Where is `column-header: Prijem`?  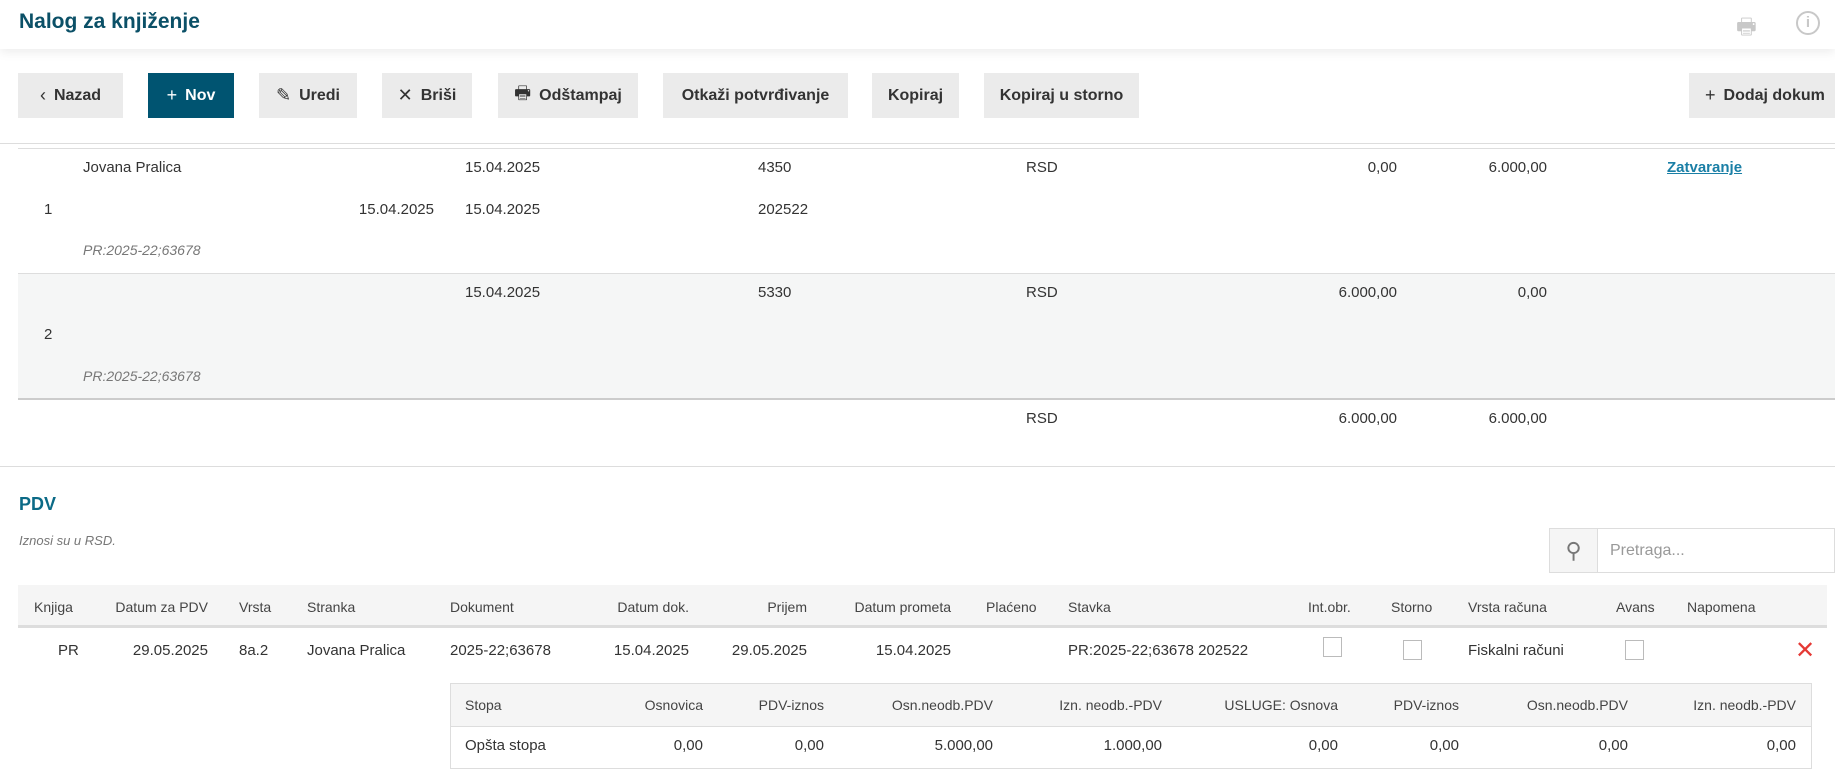
column-header: Prijem is located at coordinates (787, 607).